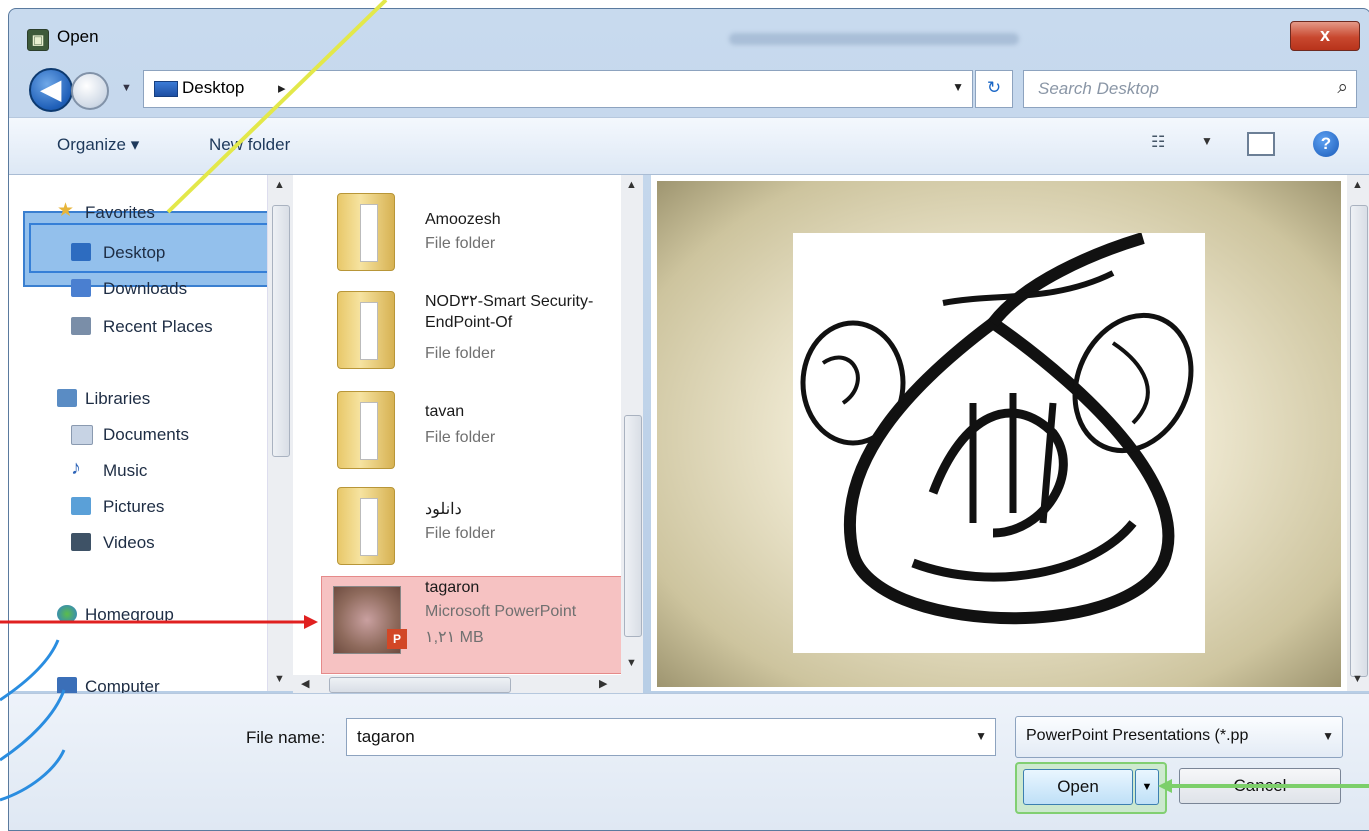 The image size is (1369, 831). What do you see at coordinates (1098, 88) in the screenshot?
I see `search-placeholder: Search Desktop` at bounding box center [1098, 88].